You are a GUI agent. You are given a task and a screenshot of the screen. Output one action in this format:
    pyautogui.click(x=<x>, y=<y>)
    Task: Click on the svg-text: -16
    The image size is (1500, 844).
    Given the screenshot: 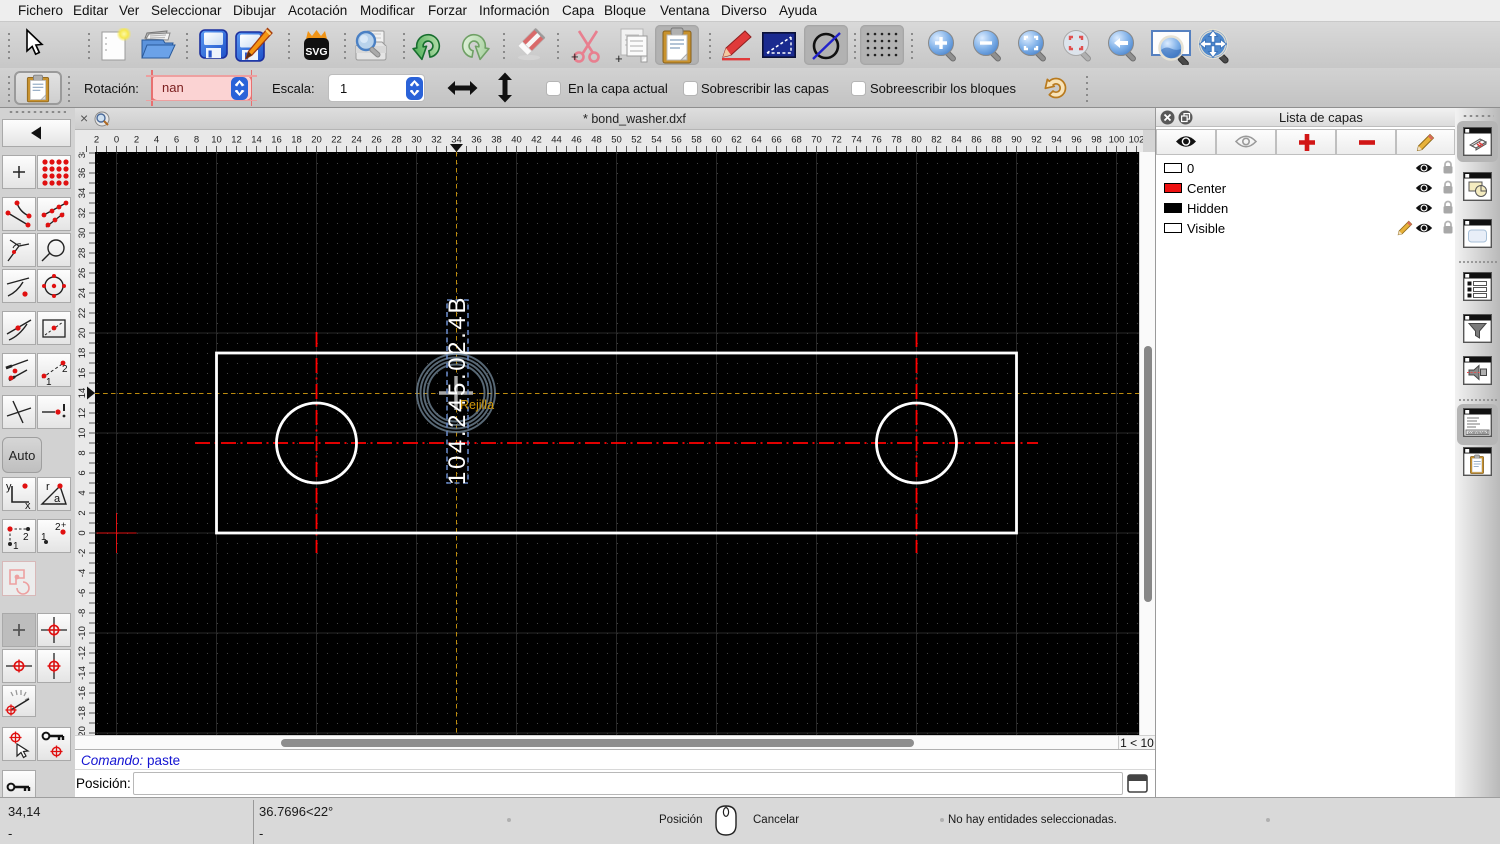 What is the action you would take?
    pyautogui.click(x=82, y=693)
    